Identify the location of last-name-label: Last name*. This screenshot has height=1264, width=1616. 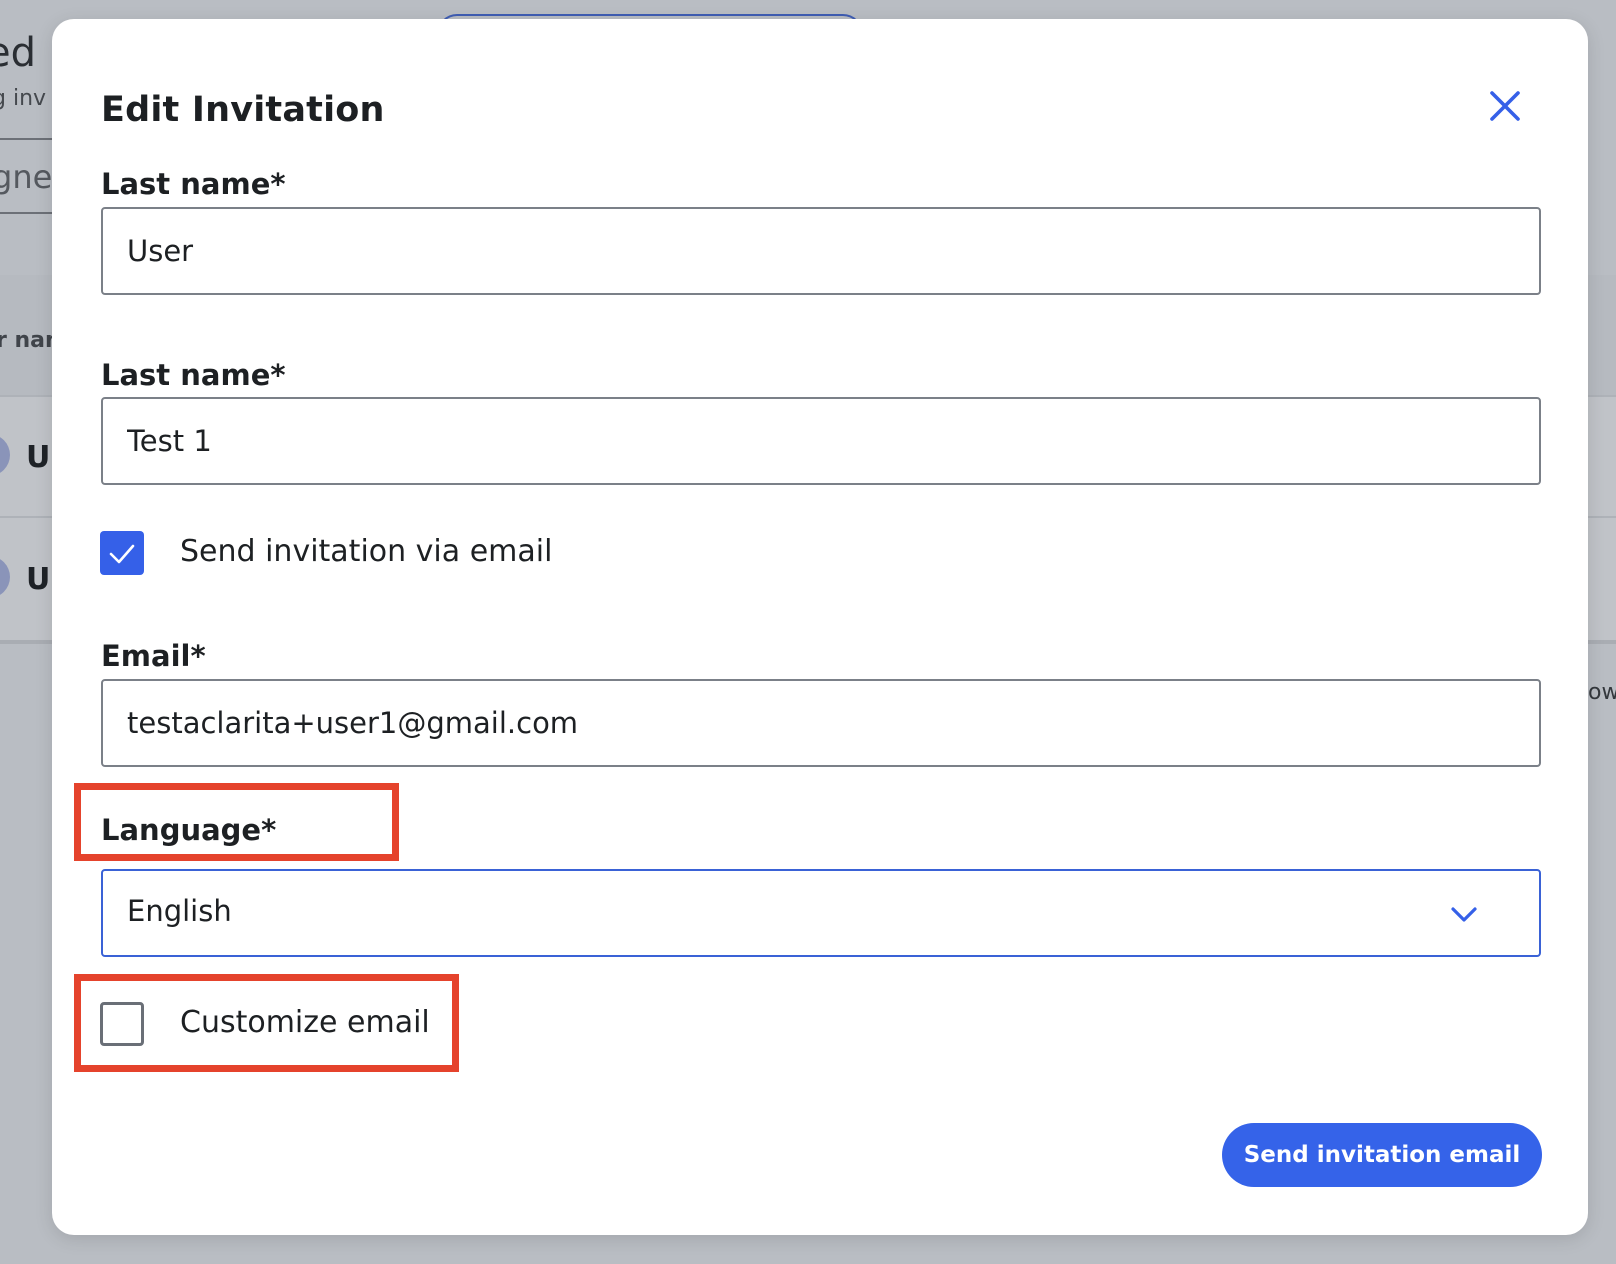
(193, 375).